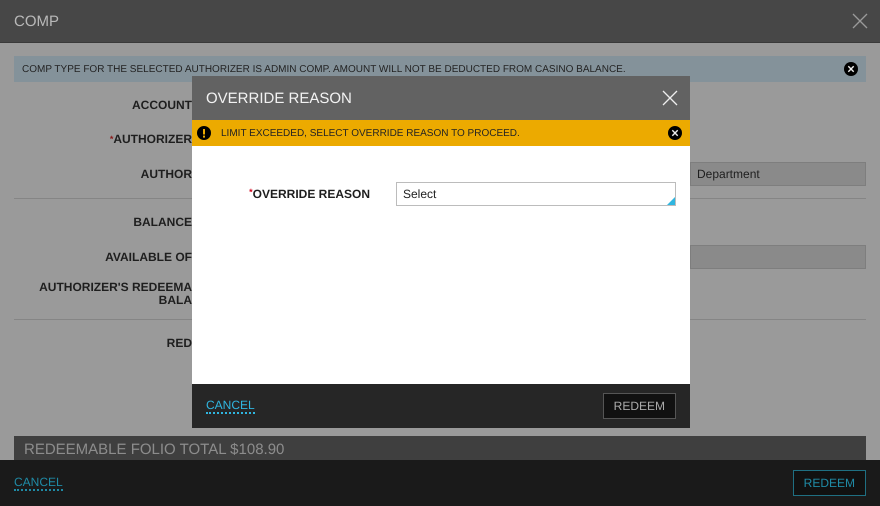 The height and width of the screenshot is (506, 880). I want to click on field-label: ACCOUNT, so click(161, 105).